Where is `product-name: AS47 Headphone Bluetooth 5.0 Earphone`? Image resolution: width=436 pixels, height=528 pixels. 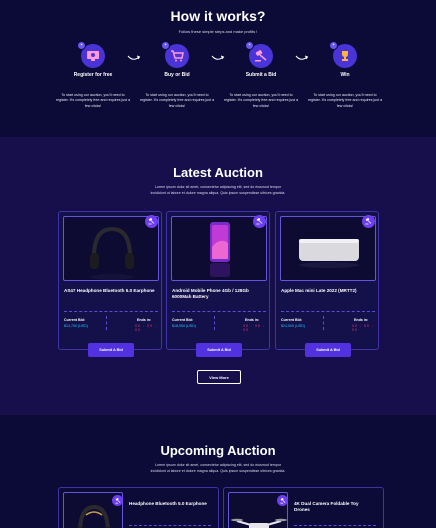
product-name: AS47 Headphone Bluetooth 5.0 Earphone is located at coordinates (111, 291).